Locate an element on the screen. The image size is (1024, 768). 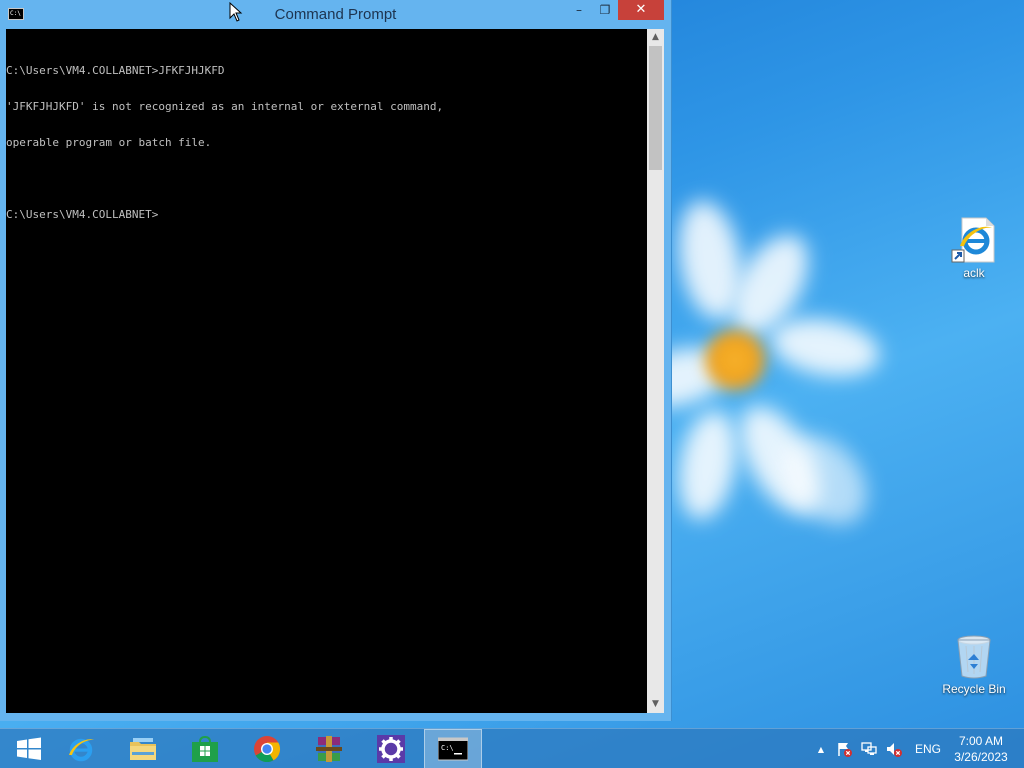
recycle-bin-icon is located at coordinates (974, 656).